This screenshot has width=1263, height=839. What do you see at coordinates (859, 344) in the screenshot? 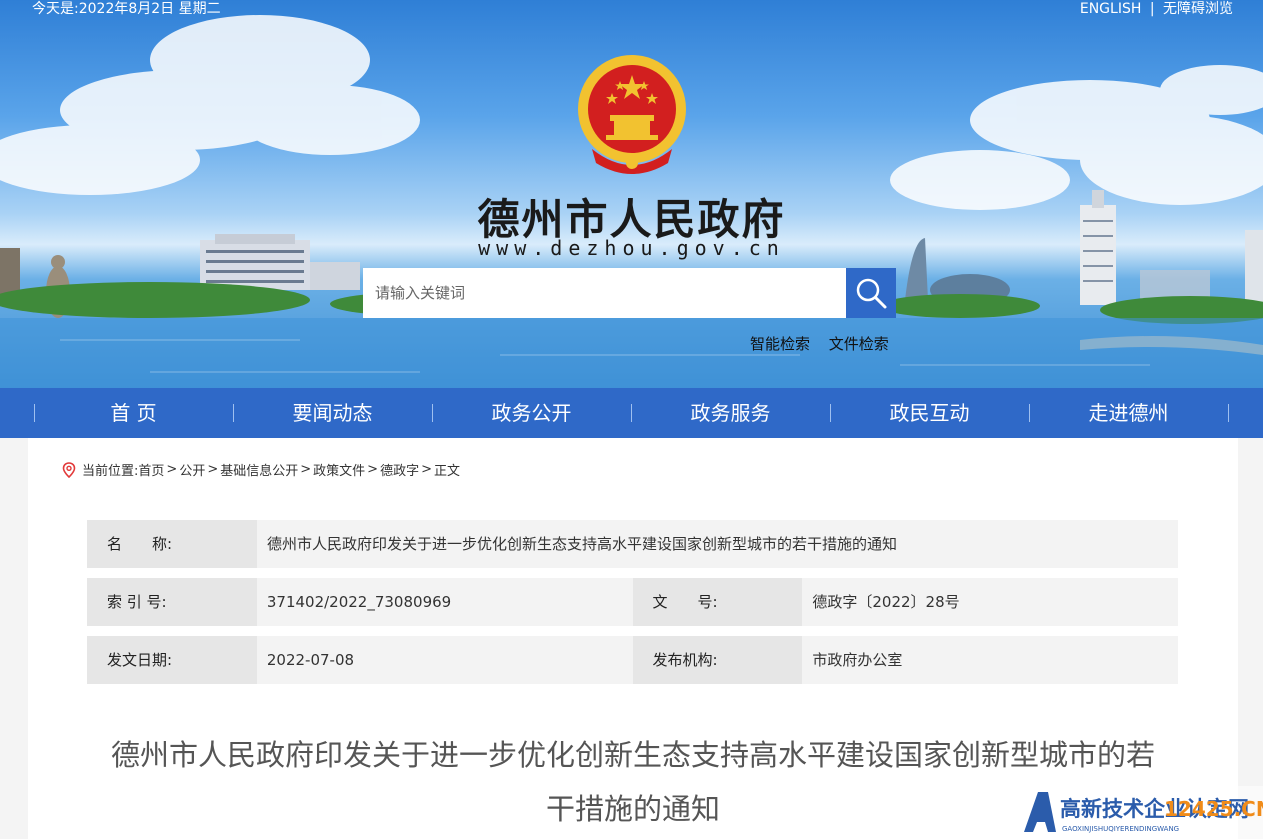
I see `file-search-link: 文件检索` at bounding box center [859, 344].